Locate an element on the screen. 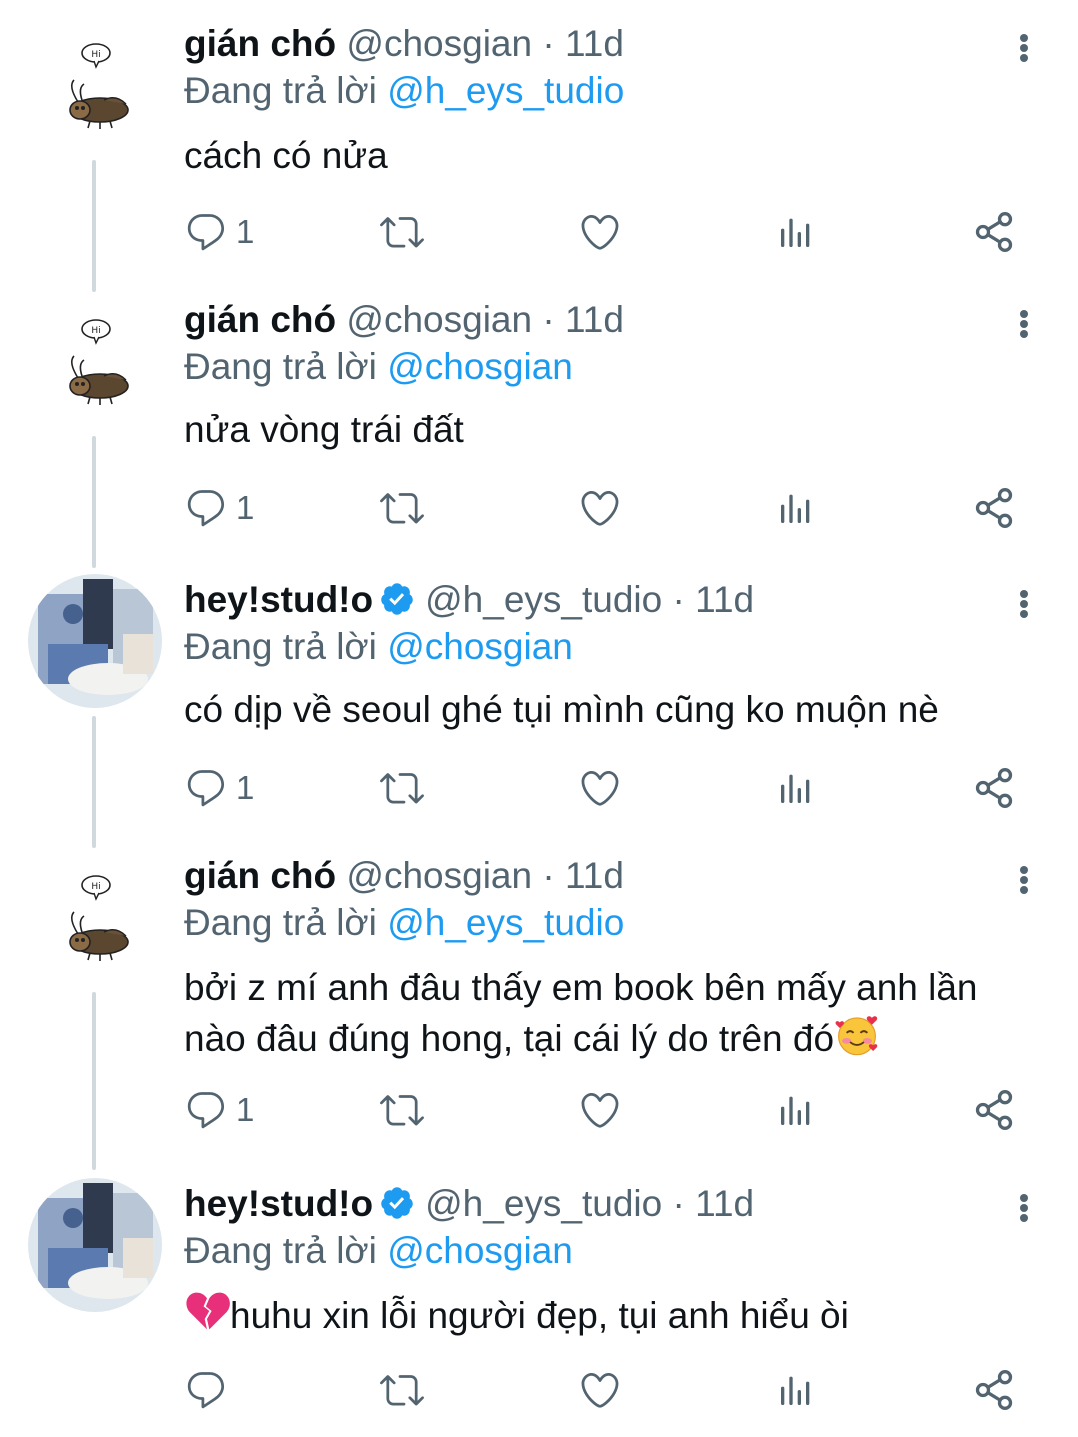 This screenshot has width=1078, height=1437. tweet-text: nửa vòng trái đất is located at coordinates (324, 429).